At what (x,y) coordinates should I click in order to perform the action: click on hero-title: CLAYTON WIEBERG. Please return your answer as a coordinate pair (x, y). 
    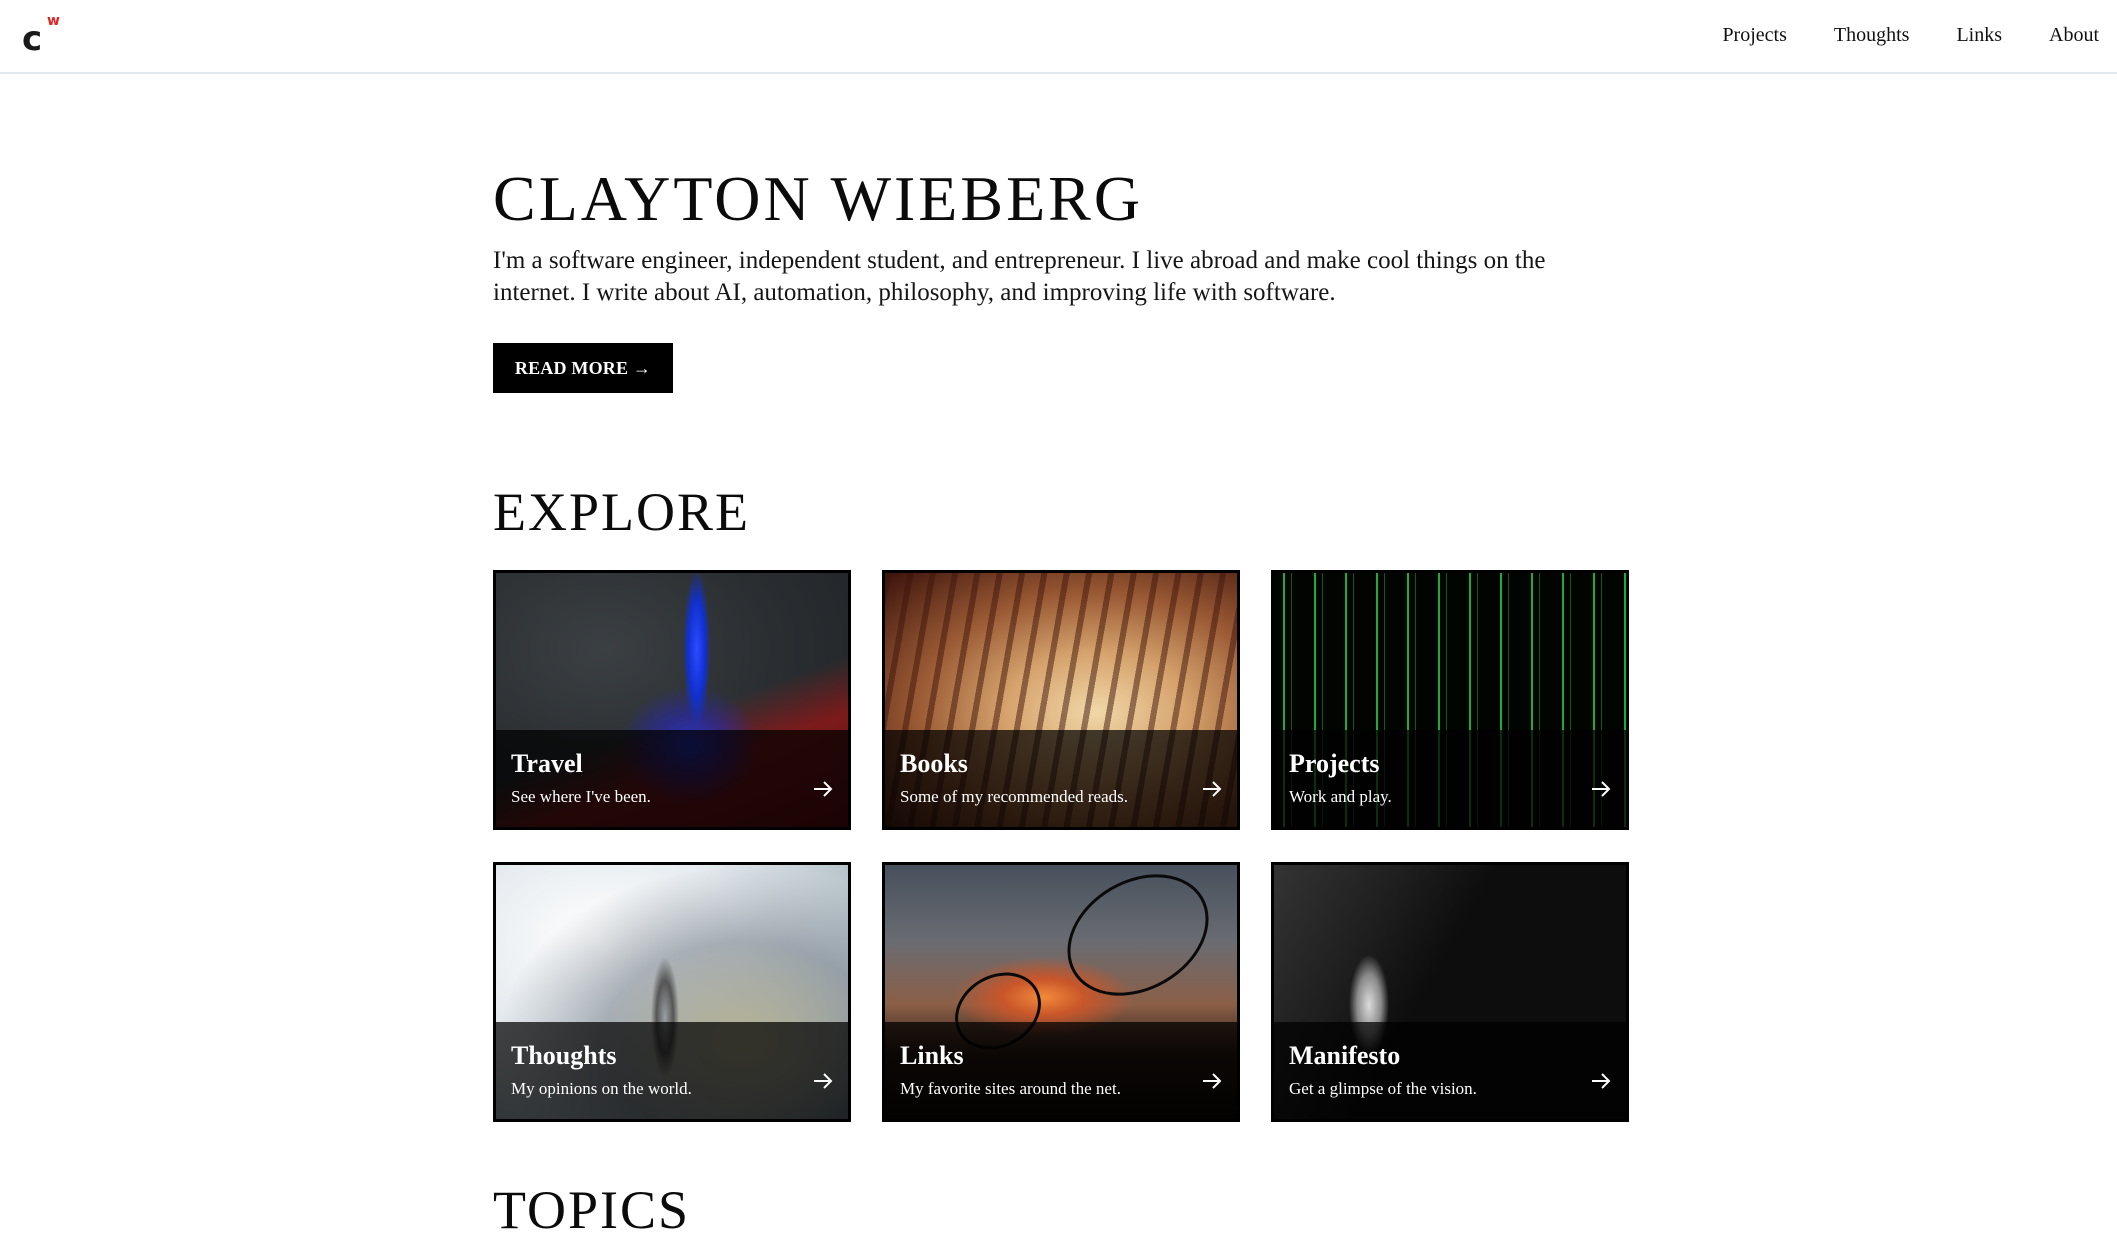
    Looking at the image, I should click on (818, 198).